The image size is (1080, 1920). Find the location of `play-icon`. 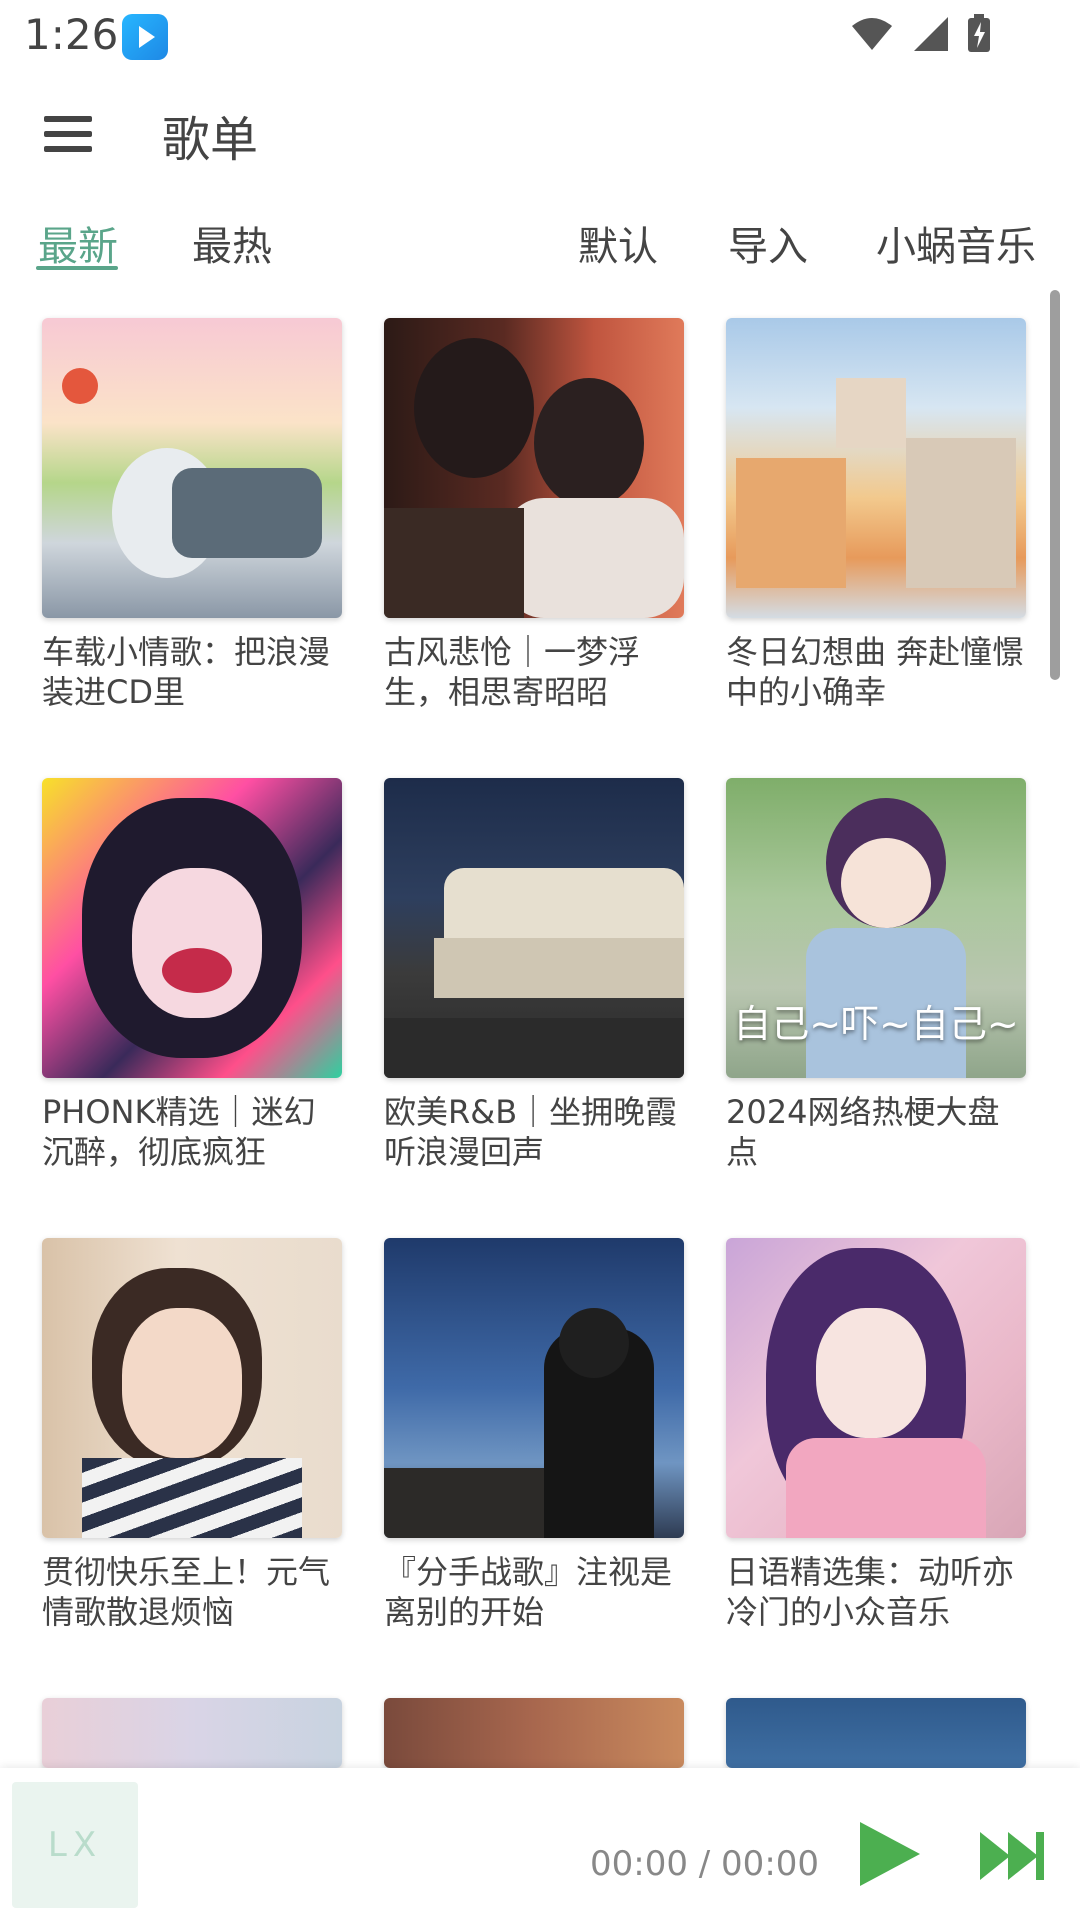

play-icon is located at coordinates (888, 1854).